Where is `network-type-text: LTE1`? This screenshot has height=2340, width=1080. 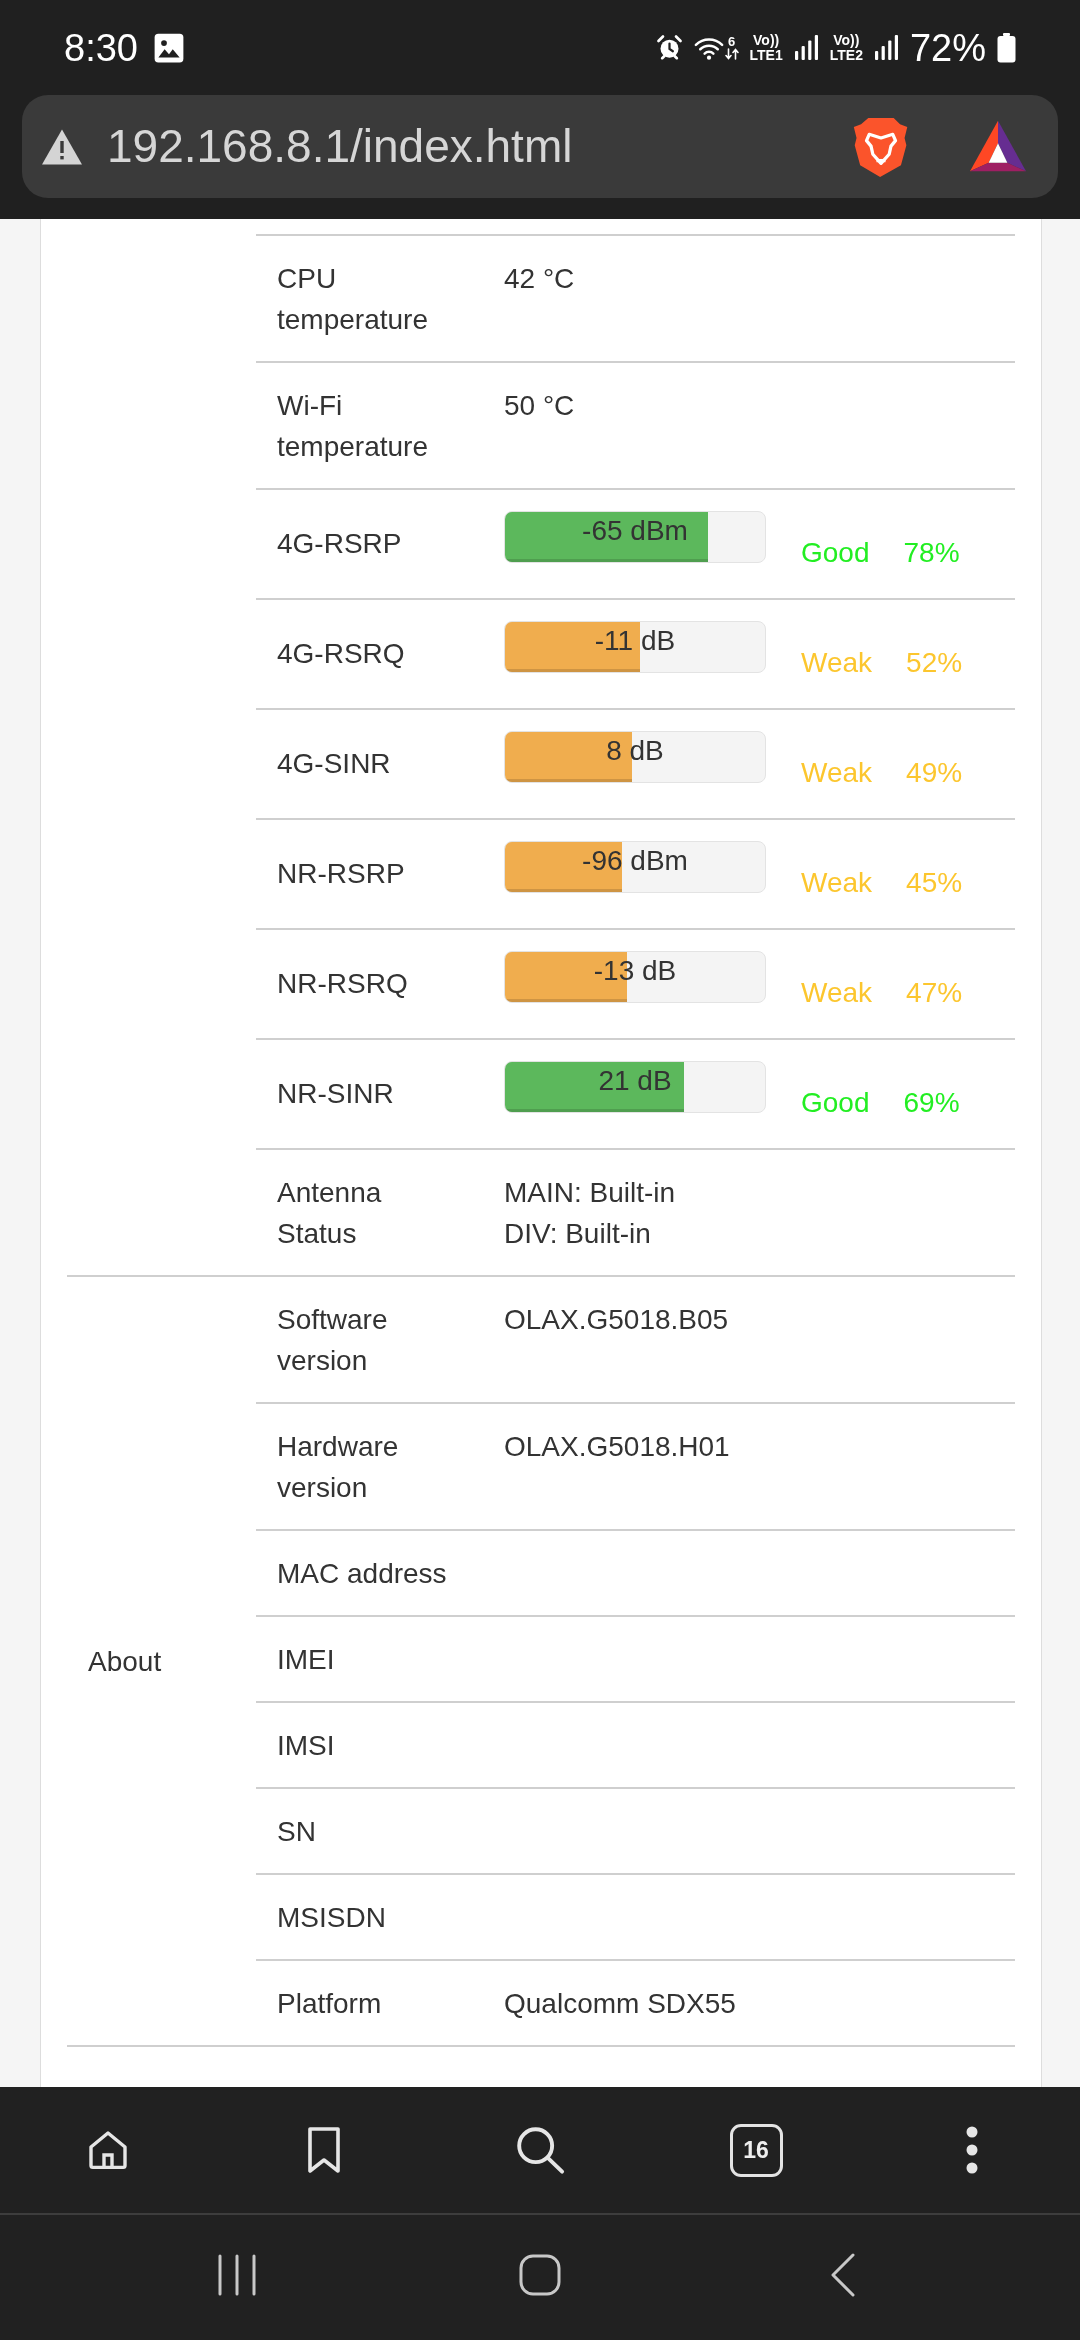 network-type-text: LTE1 is located at coordinates (766, 55).